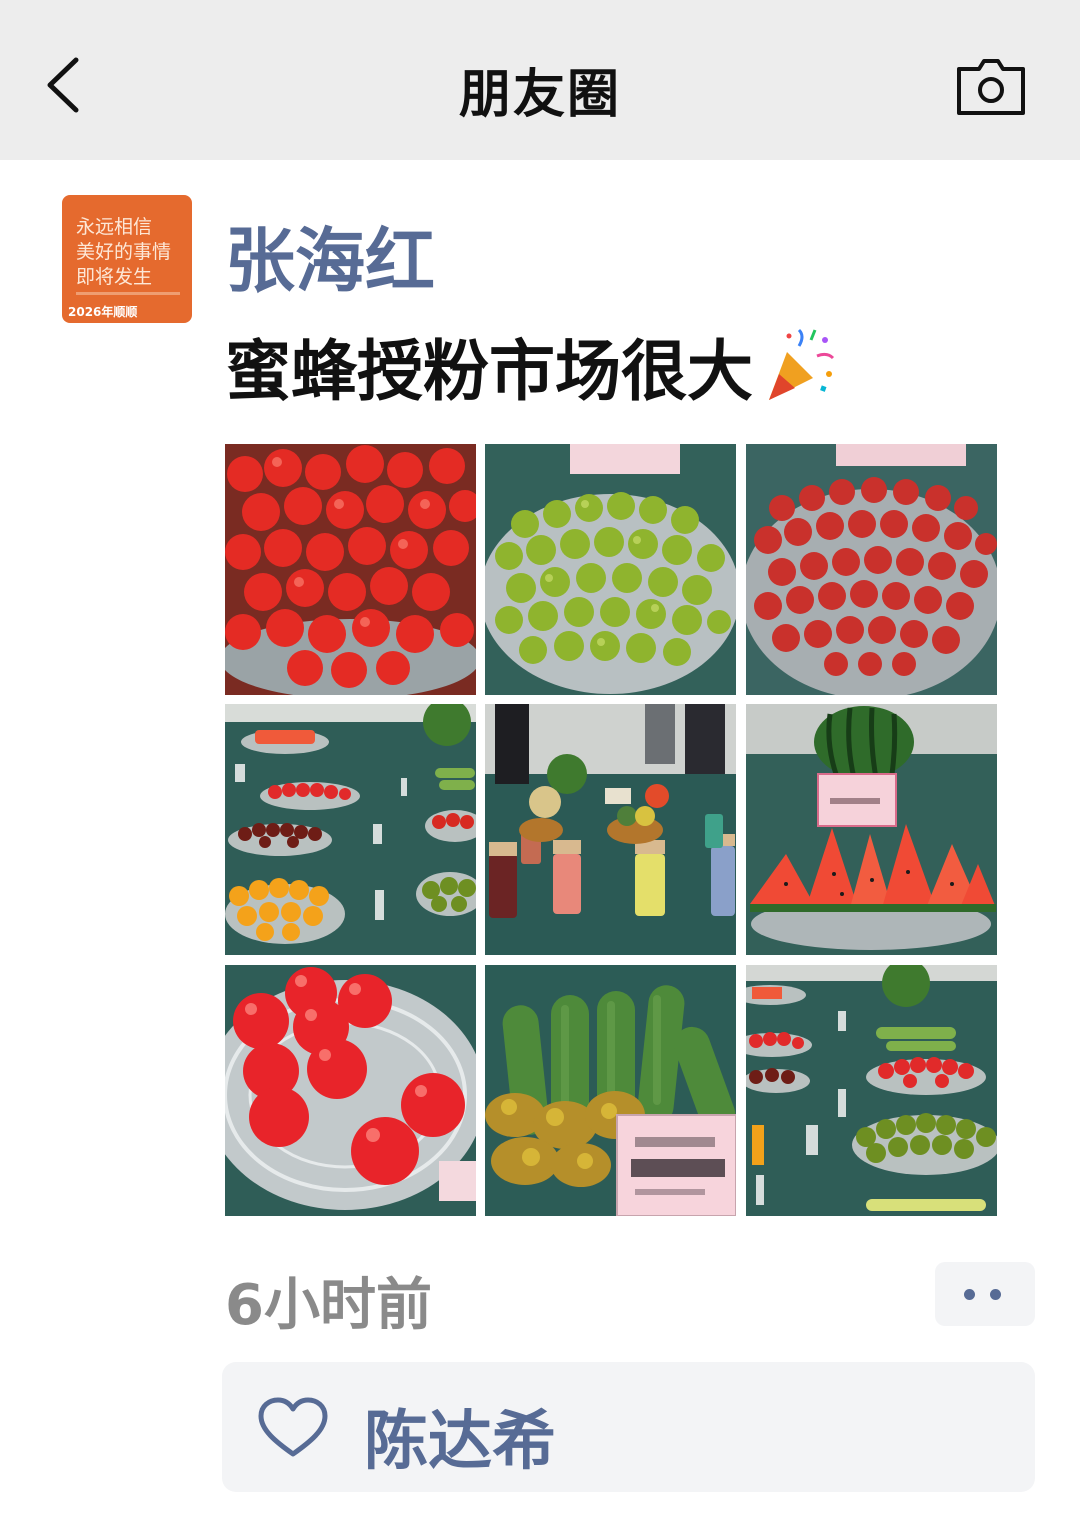 This screenshot has width=1080, height=1522. I want to click on photo-red-tomatoes-on-glass-plate, so click(350, 1090).